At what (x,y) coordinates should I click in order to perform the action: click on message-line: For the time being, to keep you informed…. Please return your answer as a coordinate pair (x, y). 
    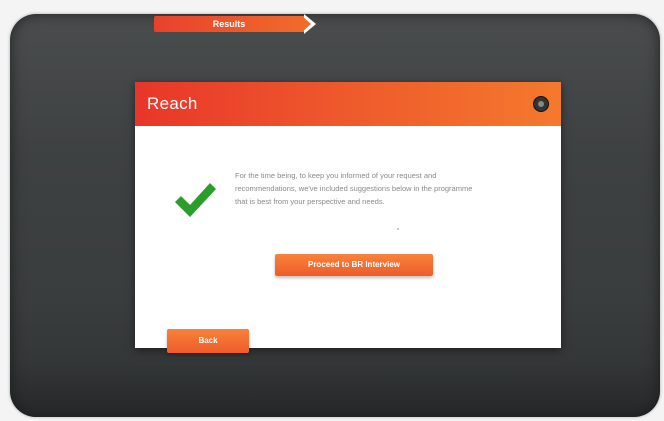
    Looking at the image, I should click on (336, 175).